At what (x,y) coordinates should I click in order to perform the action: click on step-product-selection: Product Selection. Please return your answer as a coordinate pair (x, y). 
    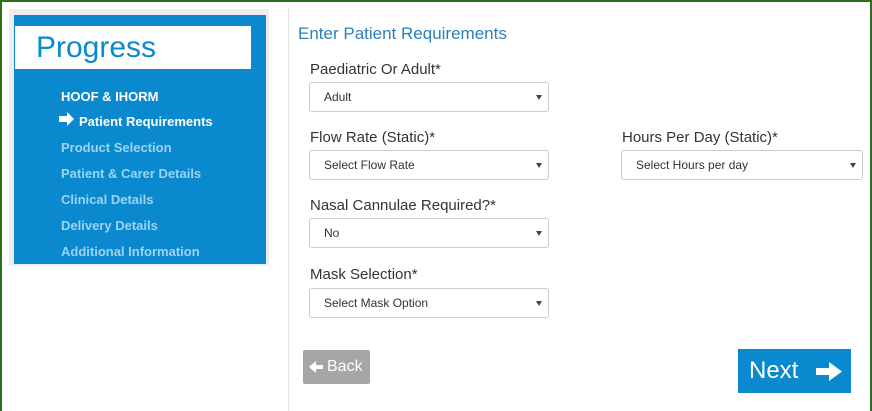
    Looking at the image, I should click on (116, 147).